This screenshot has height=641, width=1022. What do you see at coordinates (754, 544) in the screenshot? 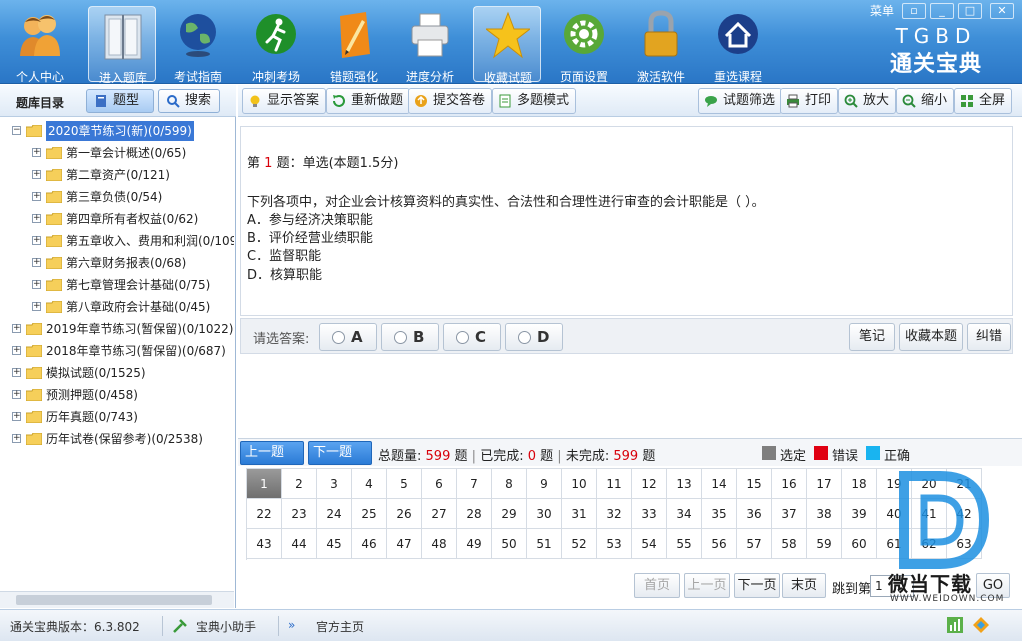
I see `question-number-cell: 57` at bounding box center [754, 544].